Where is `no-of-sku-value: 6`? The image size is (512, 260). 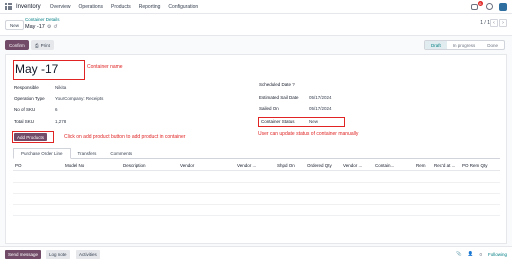 no-of-sku-value: 6 is located at coordinates (56, 109).